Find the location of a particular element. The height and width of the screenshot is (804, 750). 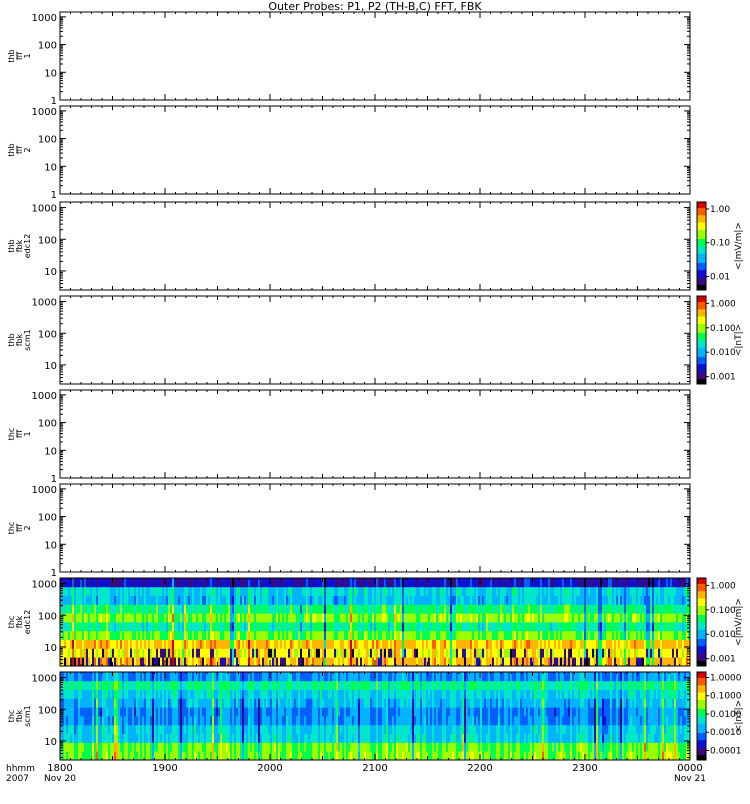

colorbar-tick-label-p6: 0.001 is located at coordinates (723, 660).